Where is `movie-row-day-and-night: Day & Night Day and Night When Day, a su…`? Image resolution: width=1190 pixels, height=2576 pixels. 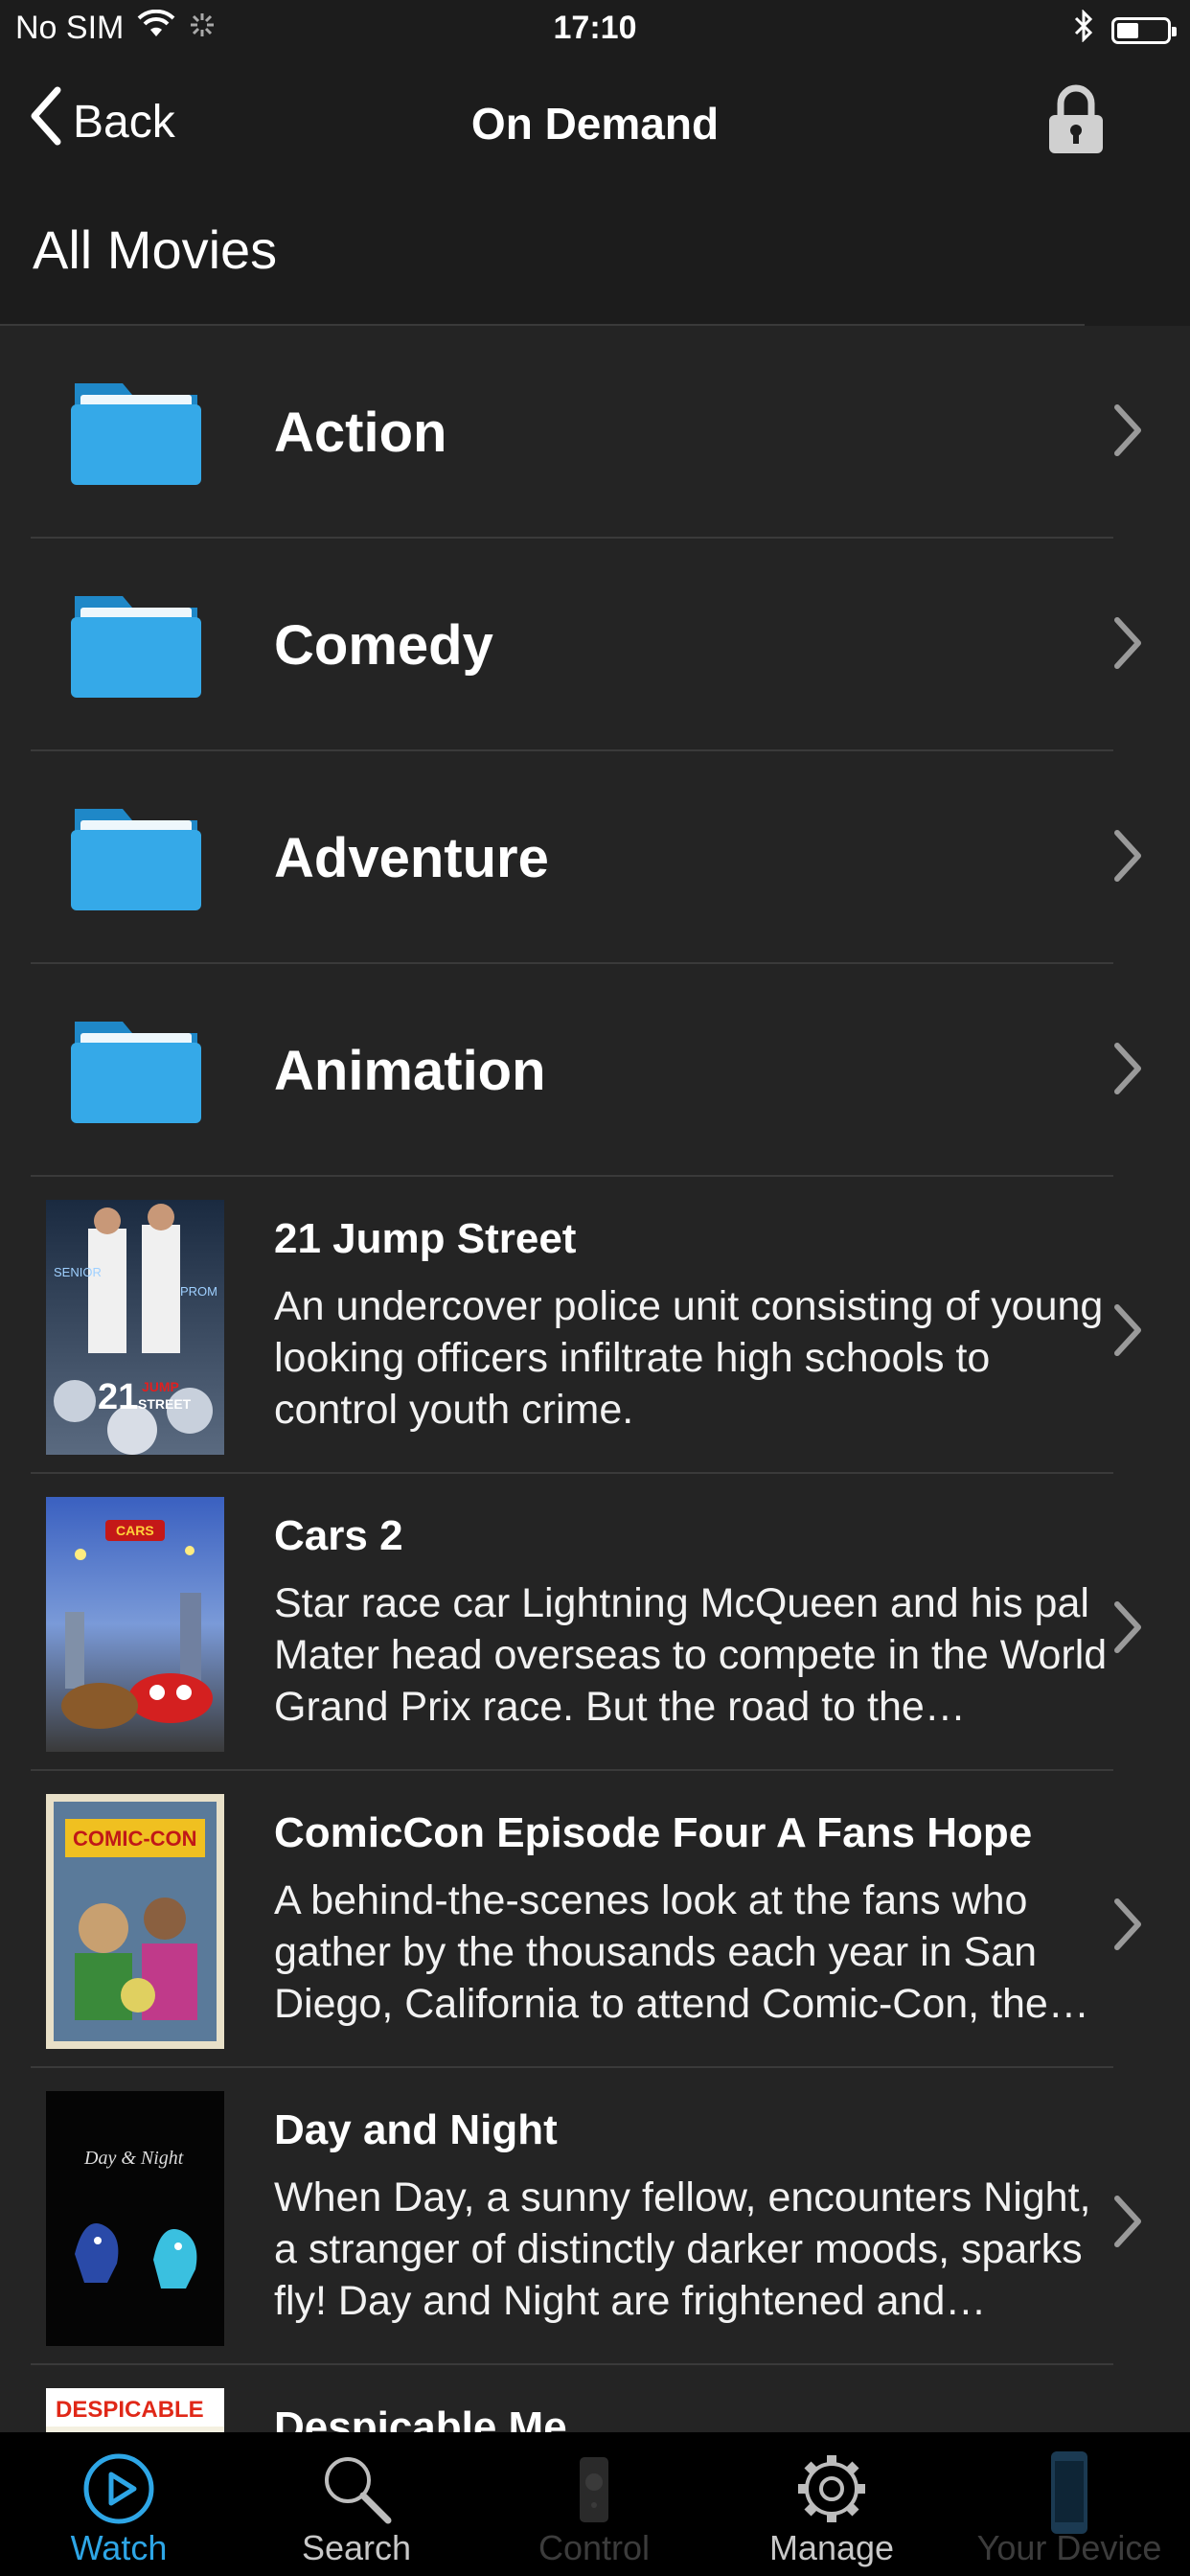
movie-row-day-and-night: Day & Night Day and Night When Day, a su… is located at coordinates (595, 2216).